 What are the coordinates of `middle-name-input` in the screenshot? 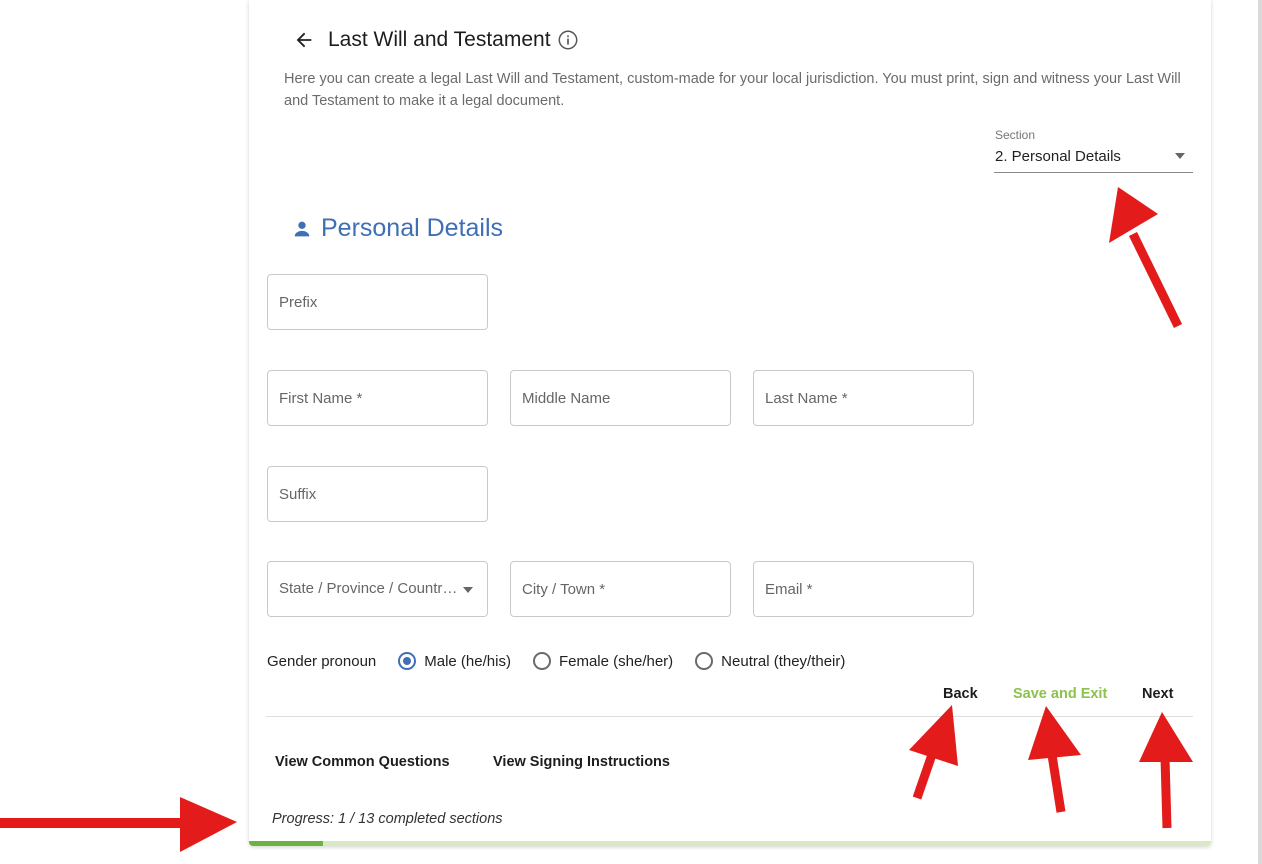 It's located at (620, 398).